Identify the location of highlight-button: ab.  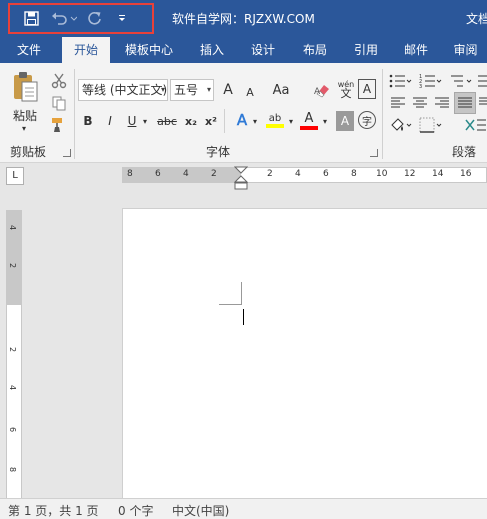
(275, 121).